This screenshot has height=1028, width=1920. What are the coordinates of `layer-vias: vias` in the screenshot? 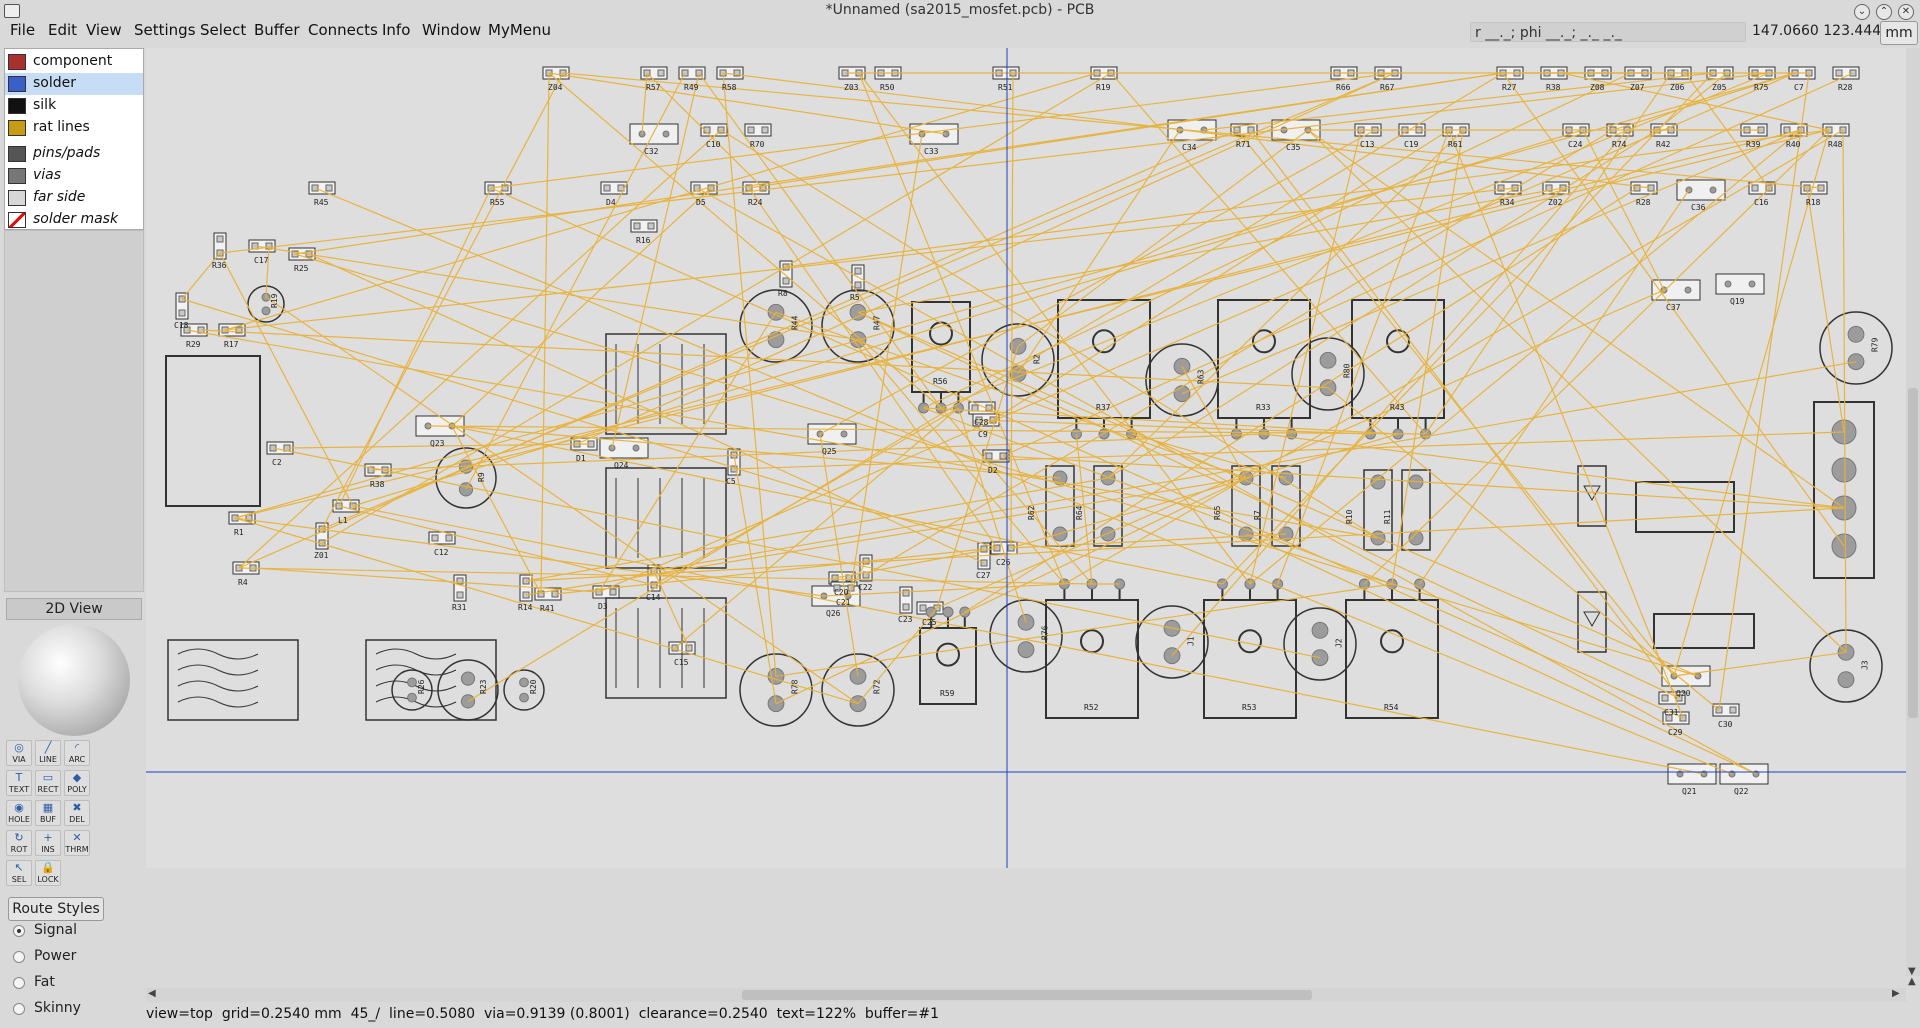 It's located at (74, 176).